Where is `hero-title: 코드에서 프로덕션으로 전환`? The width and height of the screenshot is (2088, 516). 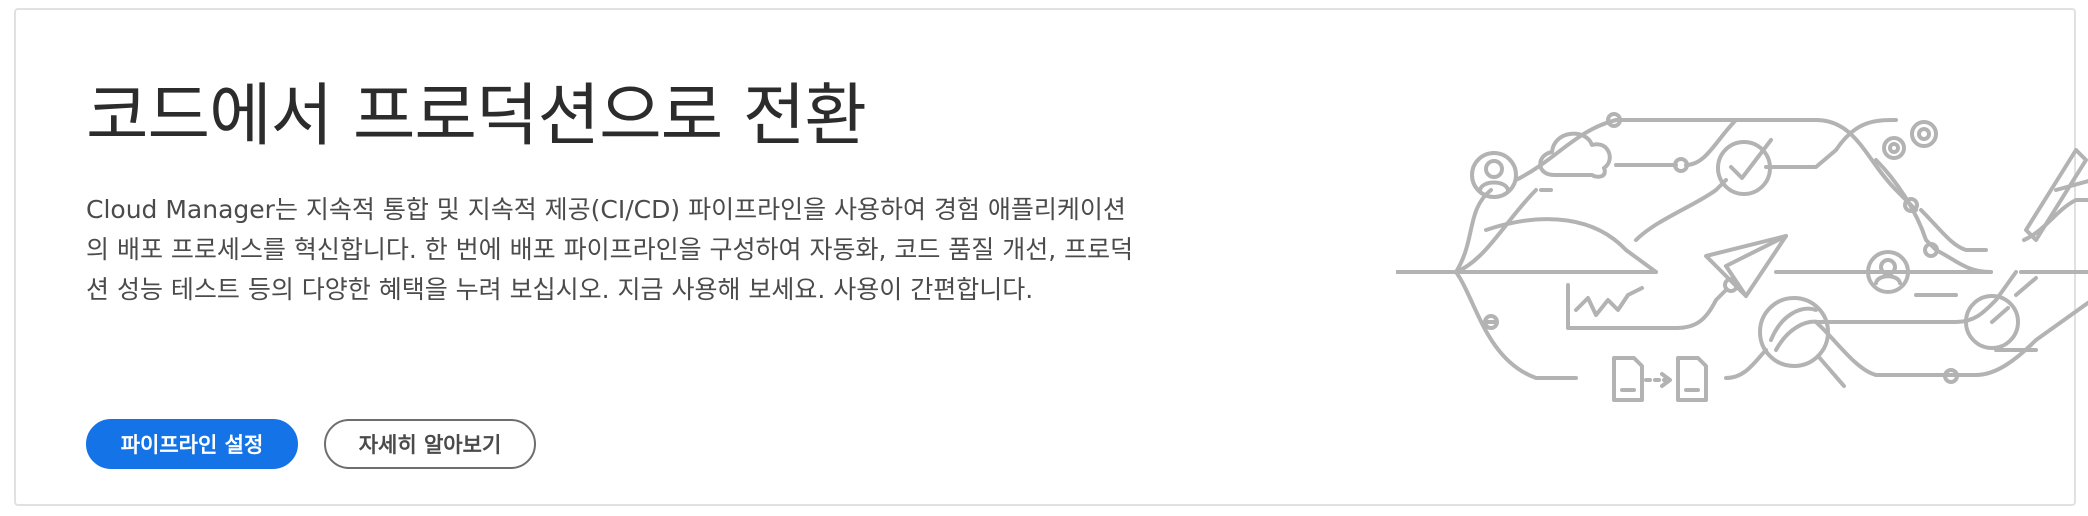 hero-title: 코드에서 프로덕션으로 전환 is located at coordinates (476, 116).